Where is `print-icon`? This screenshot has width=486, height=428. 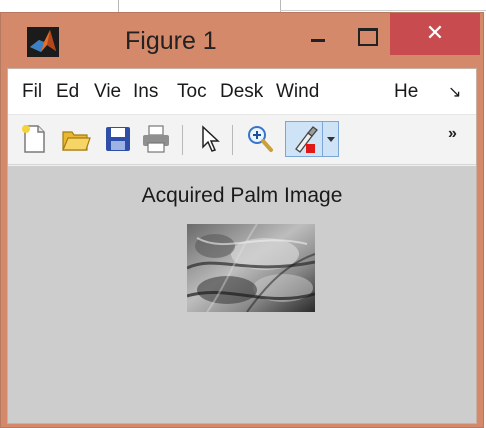 print-icon is located at coordinates (156, 139).